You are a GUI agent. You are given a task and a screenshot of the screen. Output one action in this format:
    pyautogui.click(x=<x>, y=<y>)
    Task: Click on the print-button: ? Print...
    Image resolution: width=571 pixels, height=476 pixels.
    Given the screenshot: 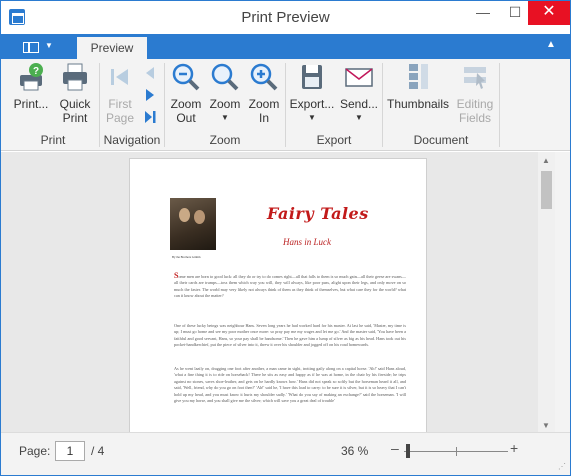 What is the action you would take?
    pyautogui.click(x=31, y=86)
    